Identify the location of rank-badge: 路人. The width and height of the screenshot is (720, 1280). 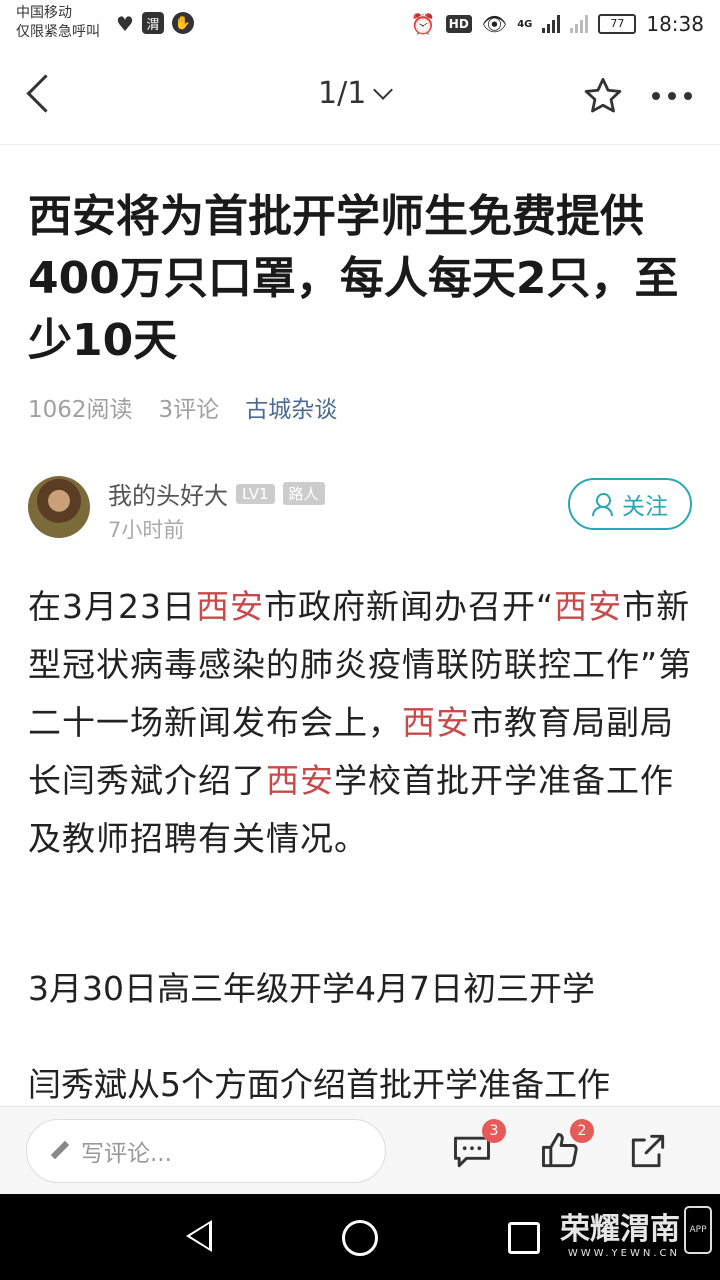
(303, 493).